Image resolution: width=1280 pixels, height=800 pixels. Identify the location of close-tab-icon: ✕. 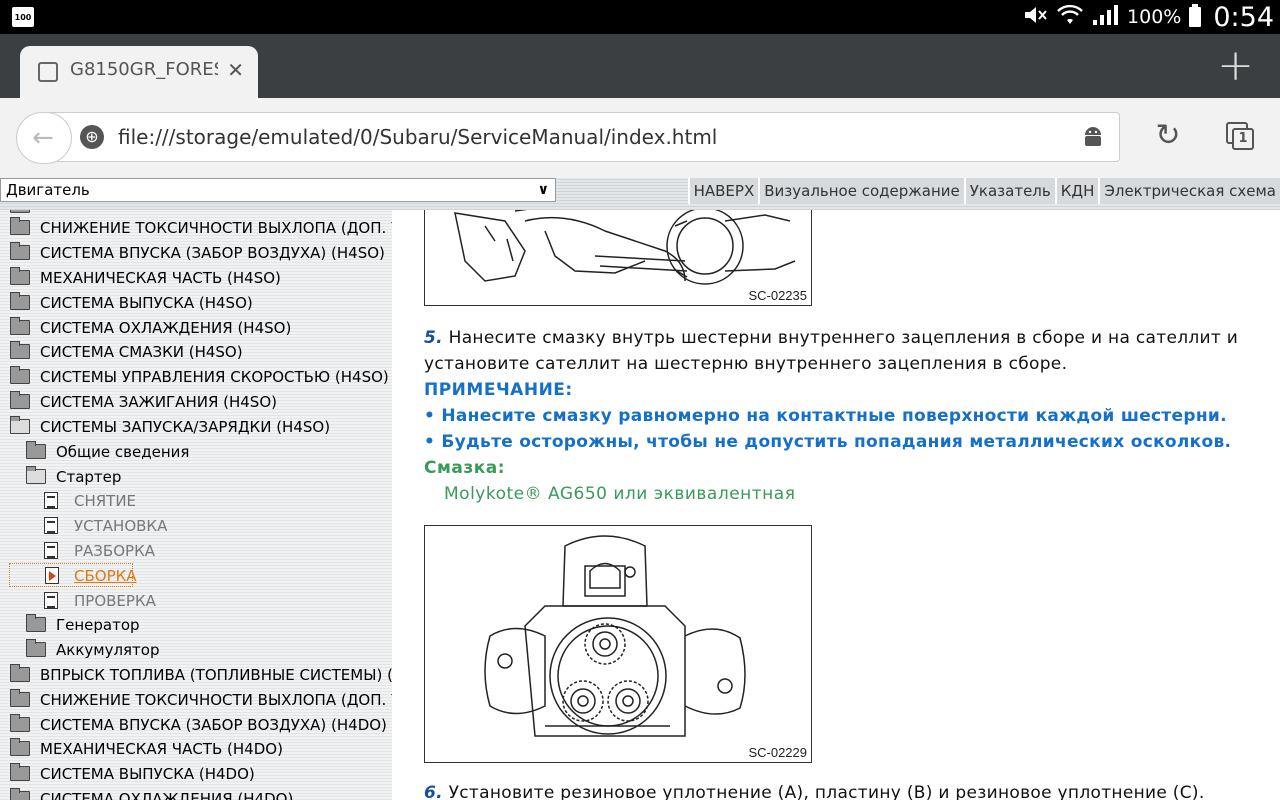
(235, 70).